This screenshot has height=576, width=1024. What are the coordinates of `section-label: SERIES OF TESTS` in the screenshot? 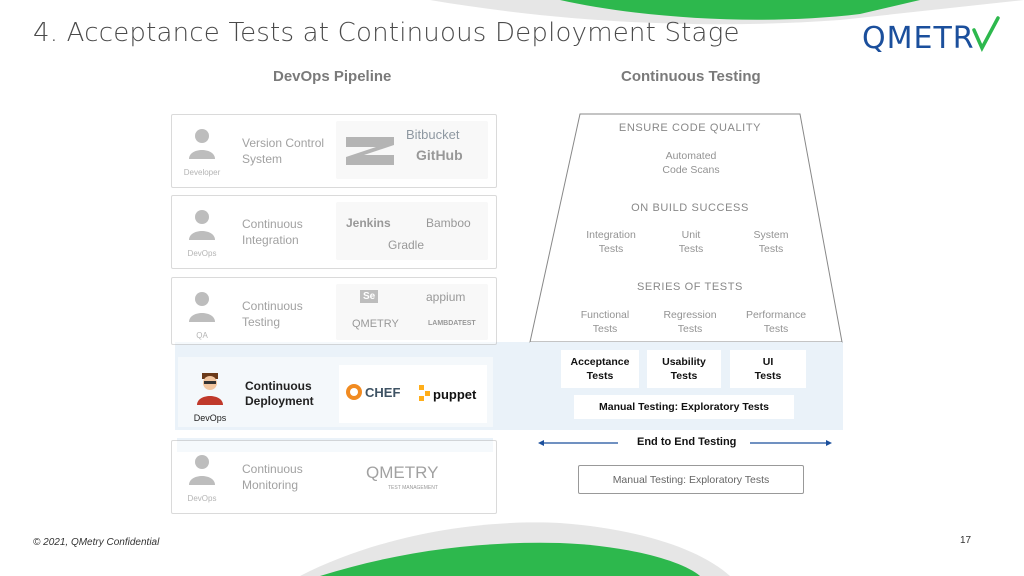 It's located at (690, 287).